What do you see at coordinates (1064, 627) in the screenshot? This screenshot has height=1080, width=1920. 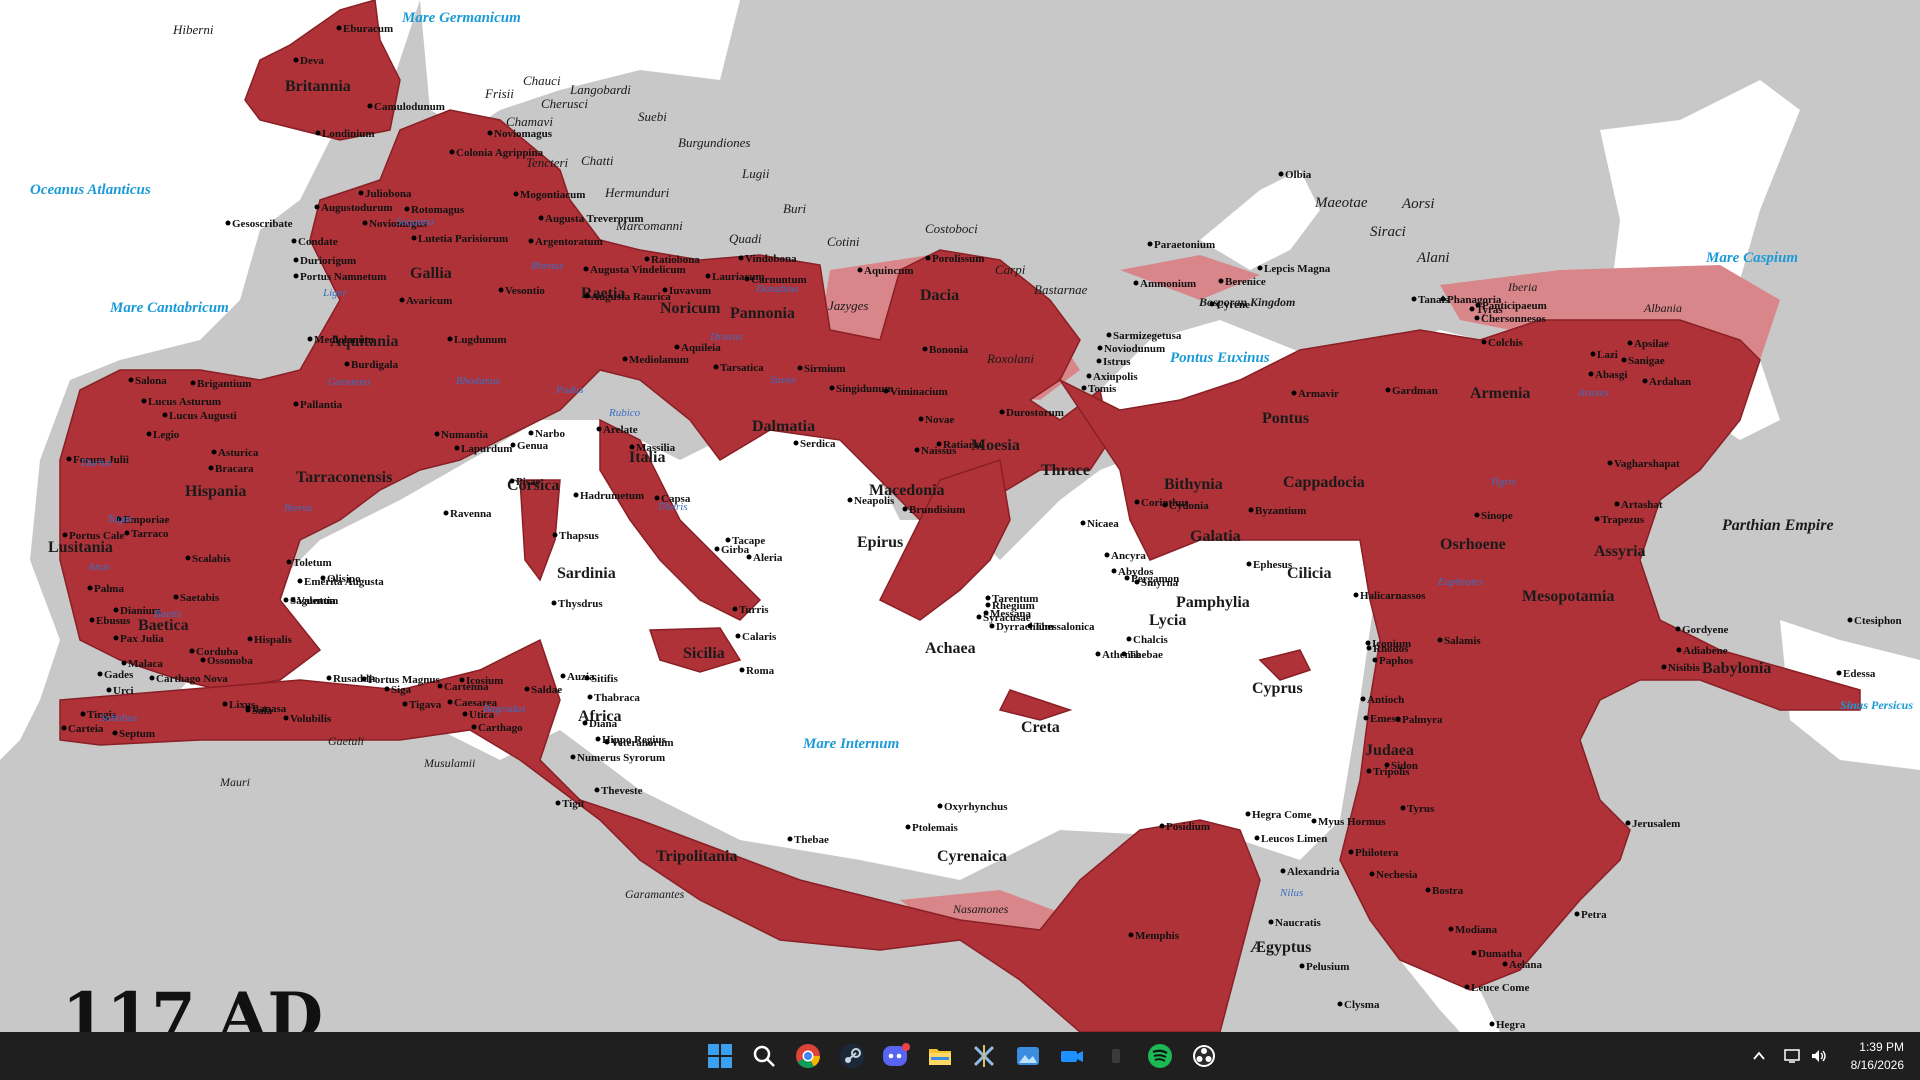 I see `city-label: Thessalonica` at bounding box center [1064, 627].